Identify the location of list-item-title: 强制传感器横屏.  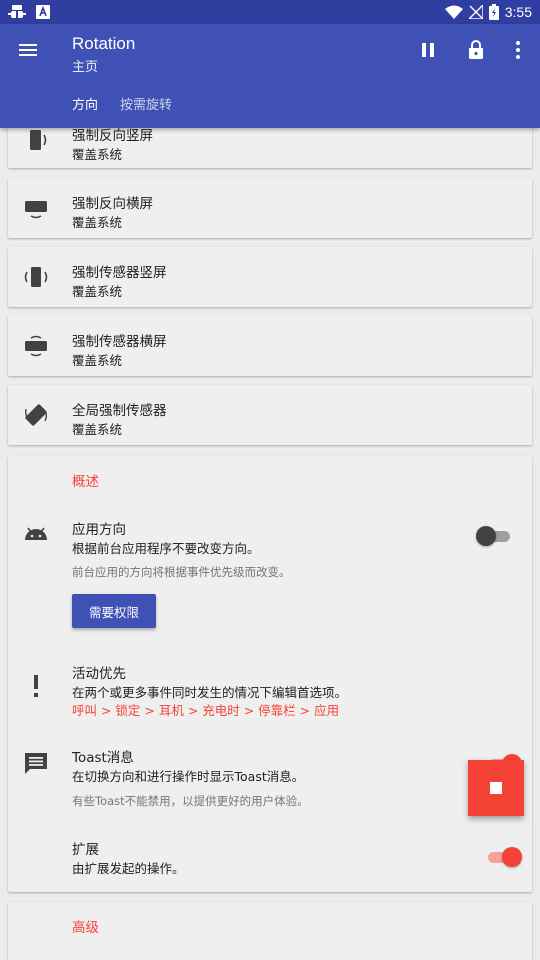
(119, 342).